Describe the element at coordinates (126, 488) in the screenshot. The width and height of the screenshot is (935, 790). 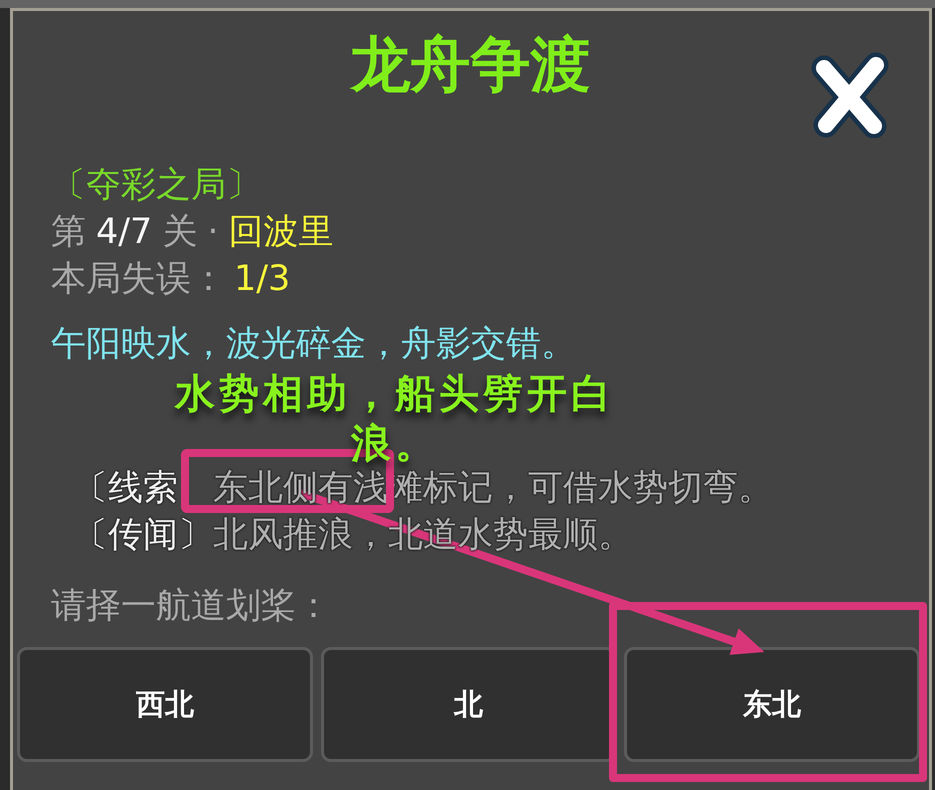
I see `hint-label: 〔线索` at that location.